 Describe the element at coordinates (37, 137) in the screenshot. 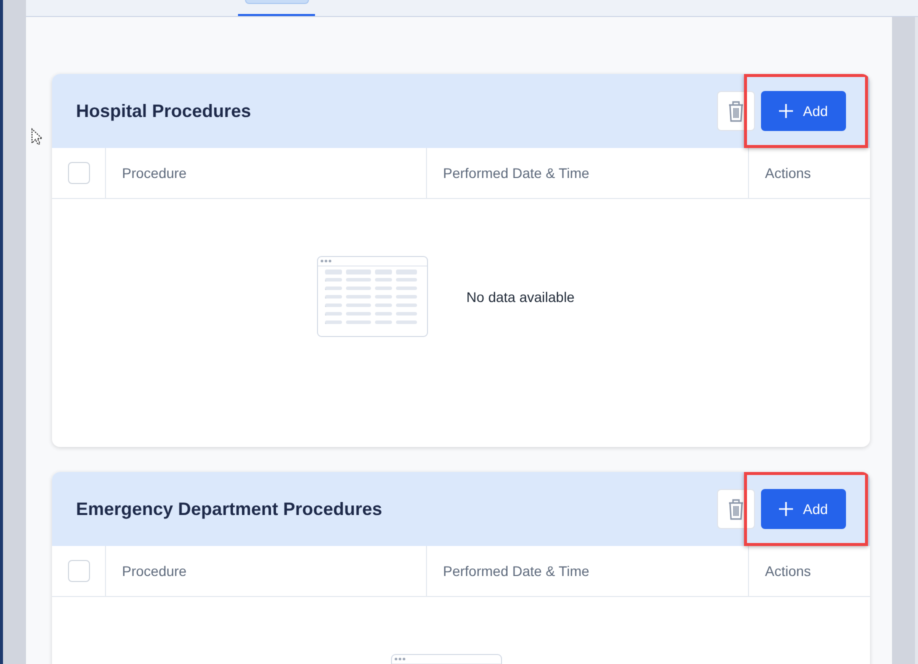

I see `cursor-icon` at that location.